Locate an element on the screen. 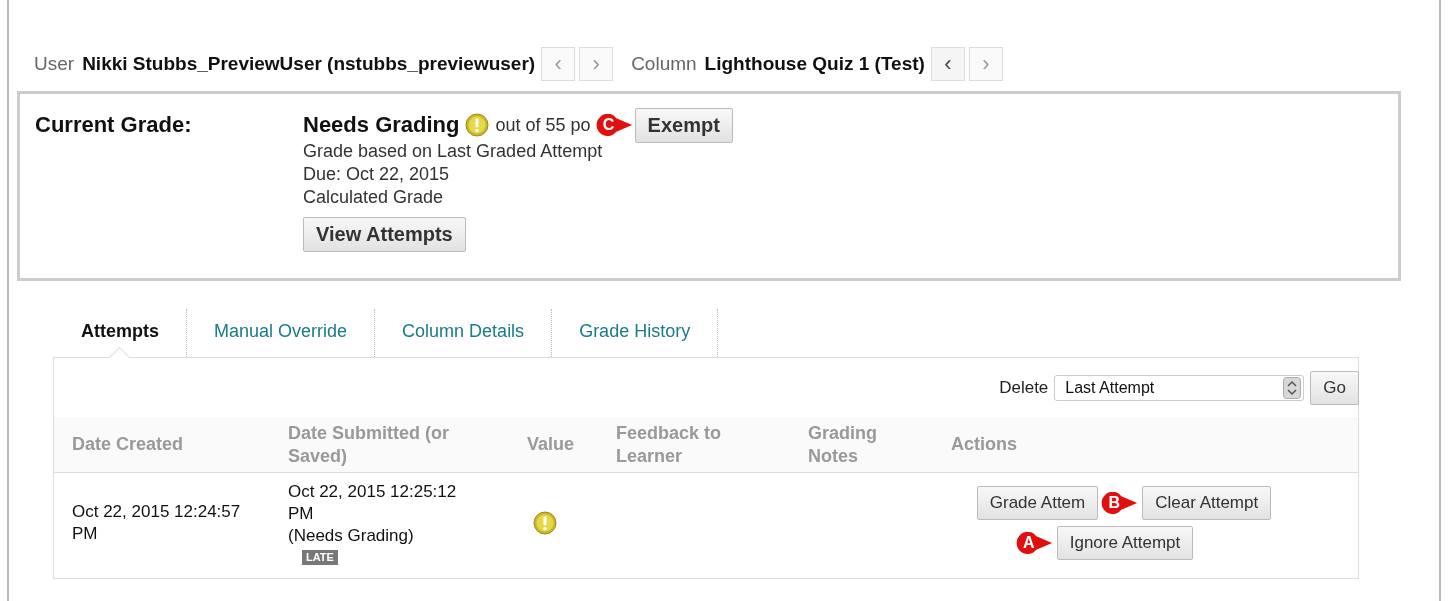 This screenshot has width=1454, height=601. column-header: Feedback to Learner is located at coordinates (694, 445).